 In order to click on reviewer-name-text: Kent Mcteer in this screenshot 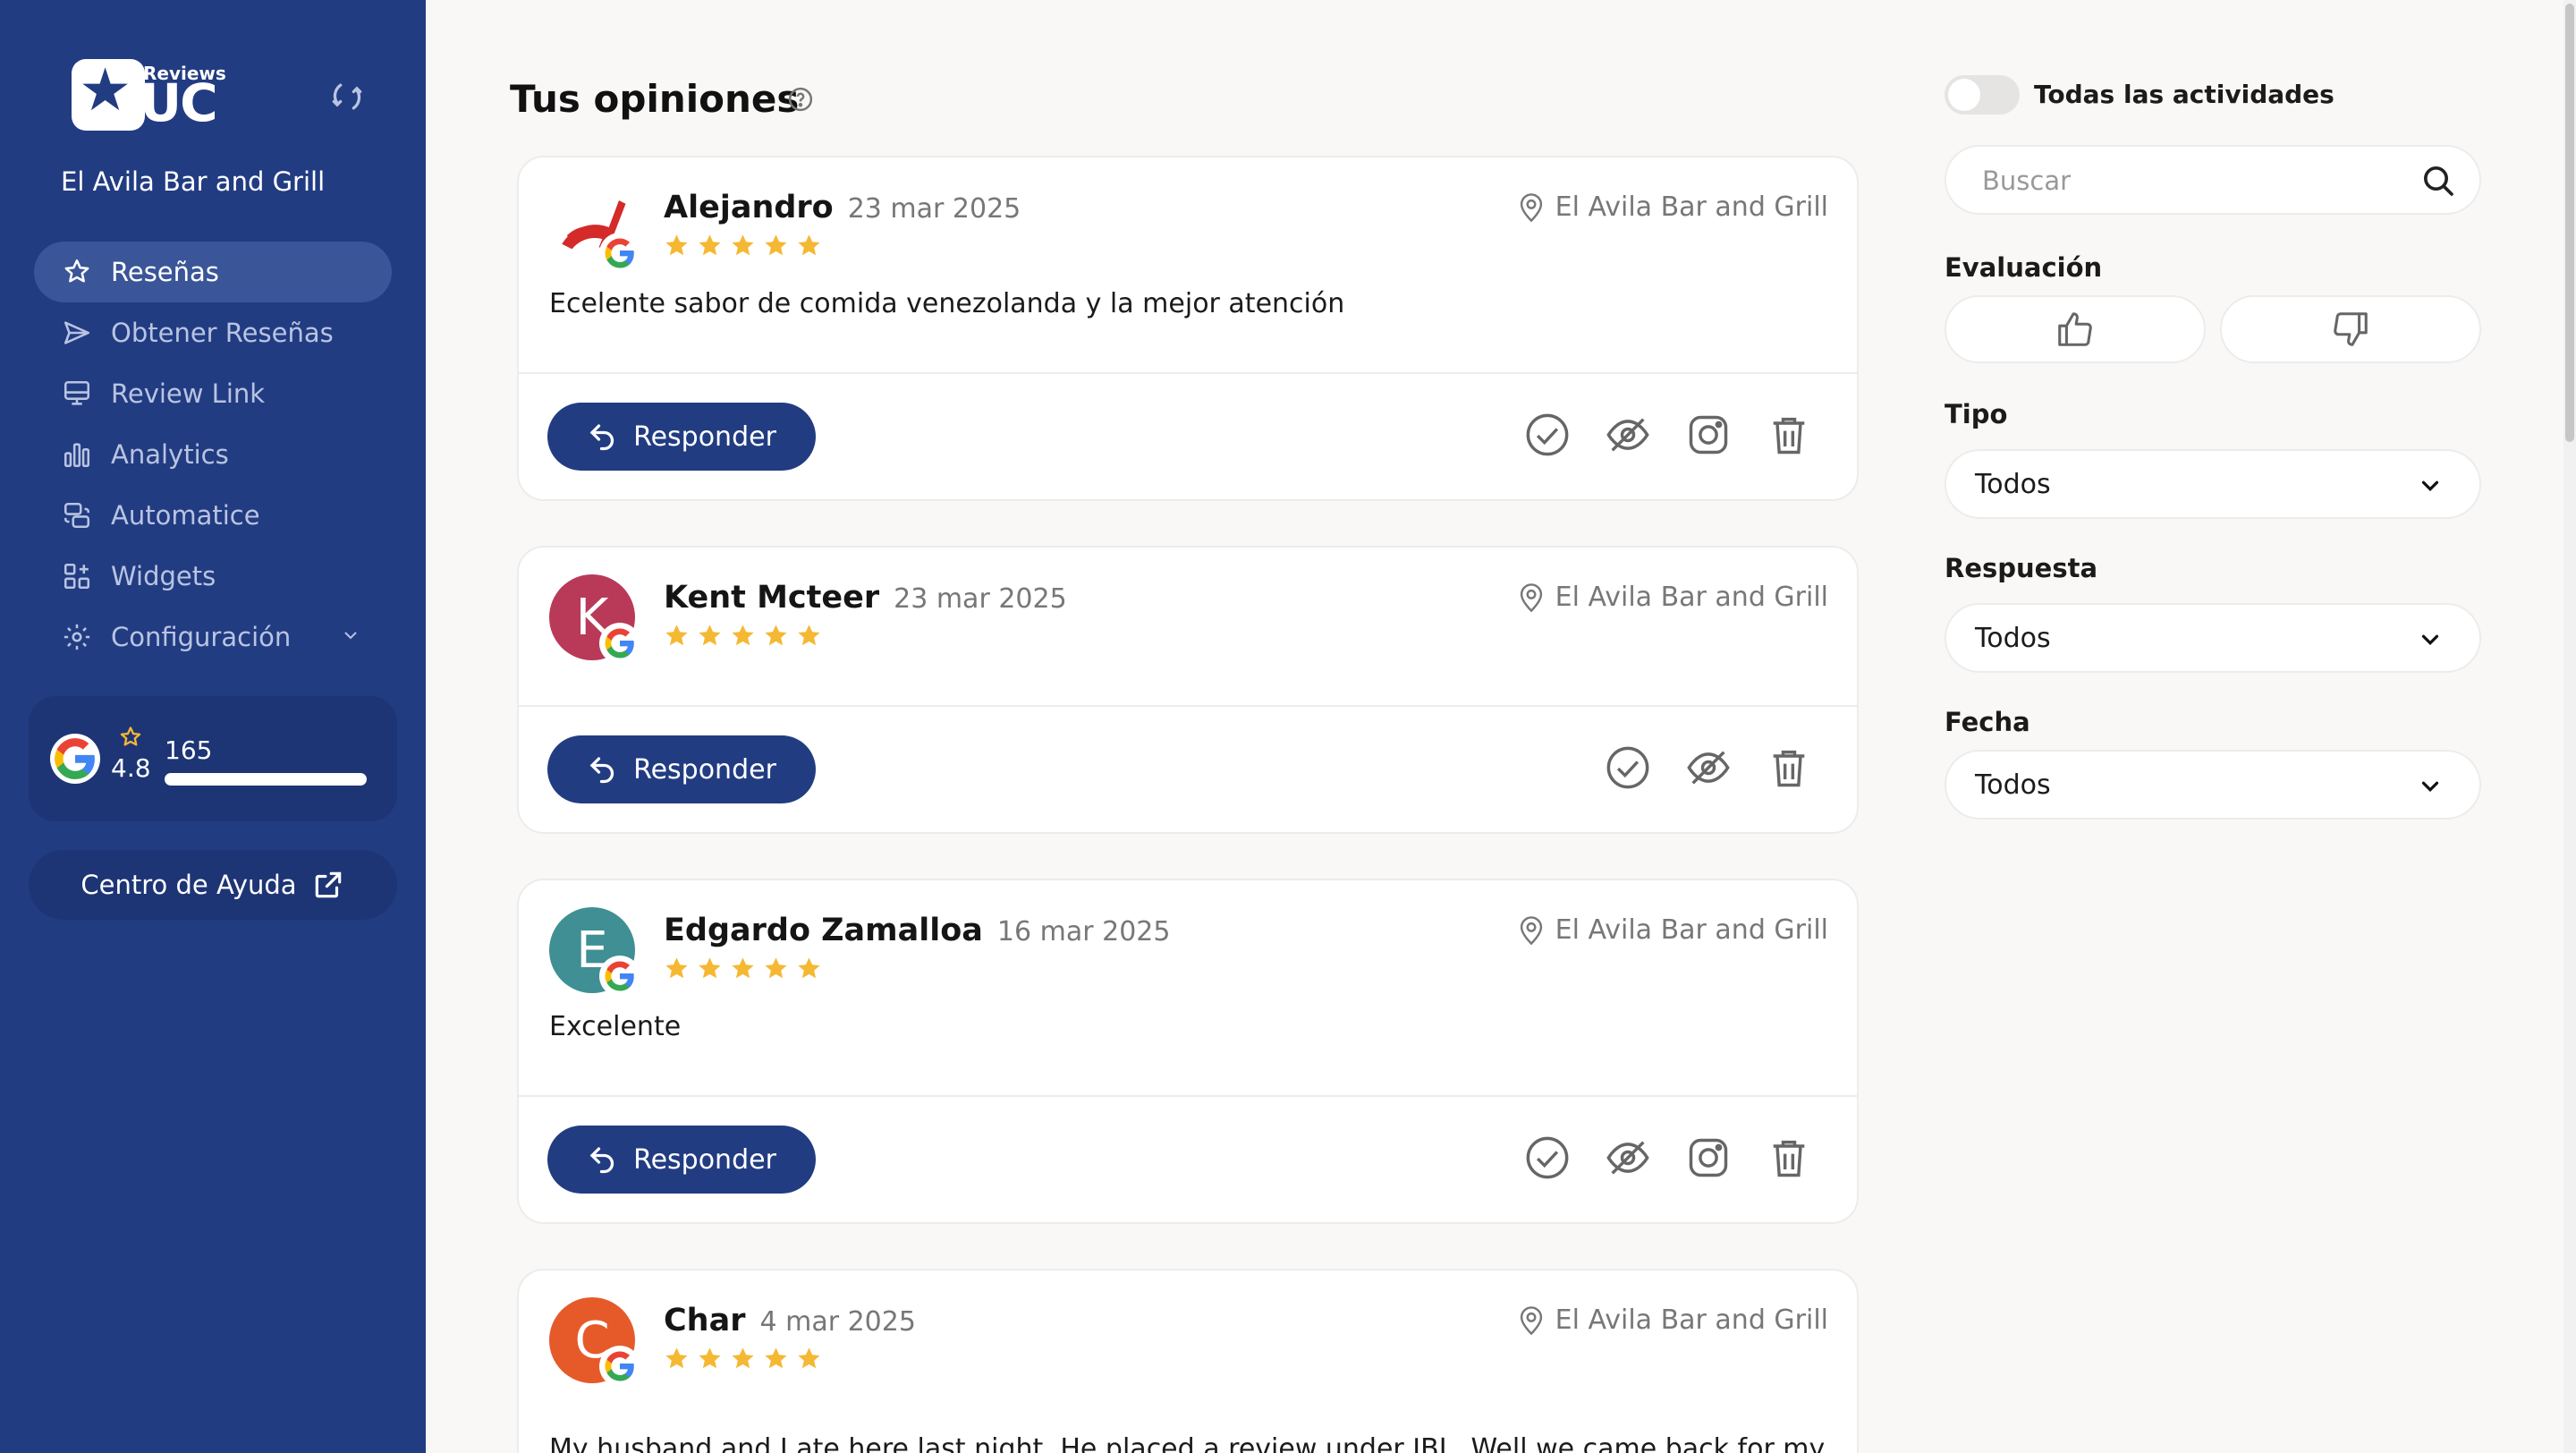, I will do `click(772, 598)`.